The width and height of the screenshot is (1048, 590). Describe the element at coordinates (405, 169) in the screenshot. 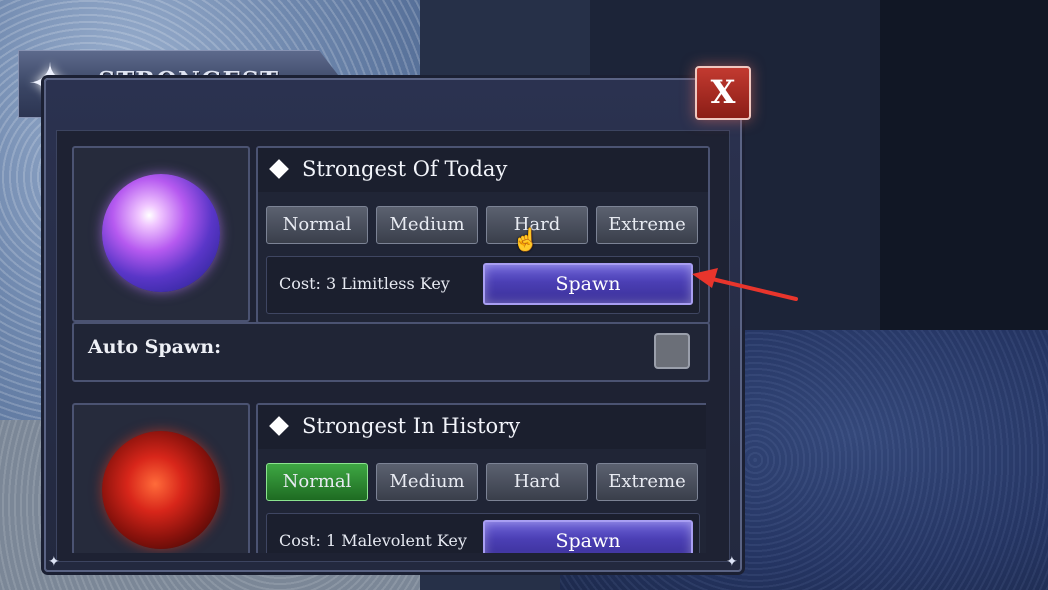

I see `section-title: Strongest Of Today` at that location.